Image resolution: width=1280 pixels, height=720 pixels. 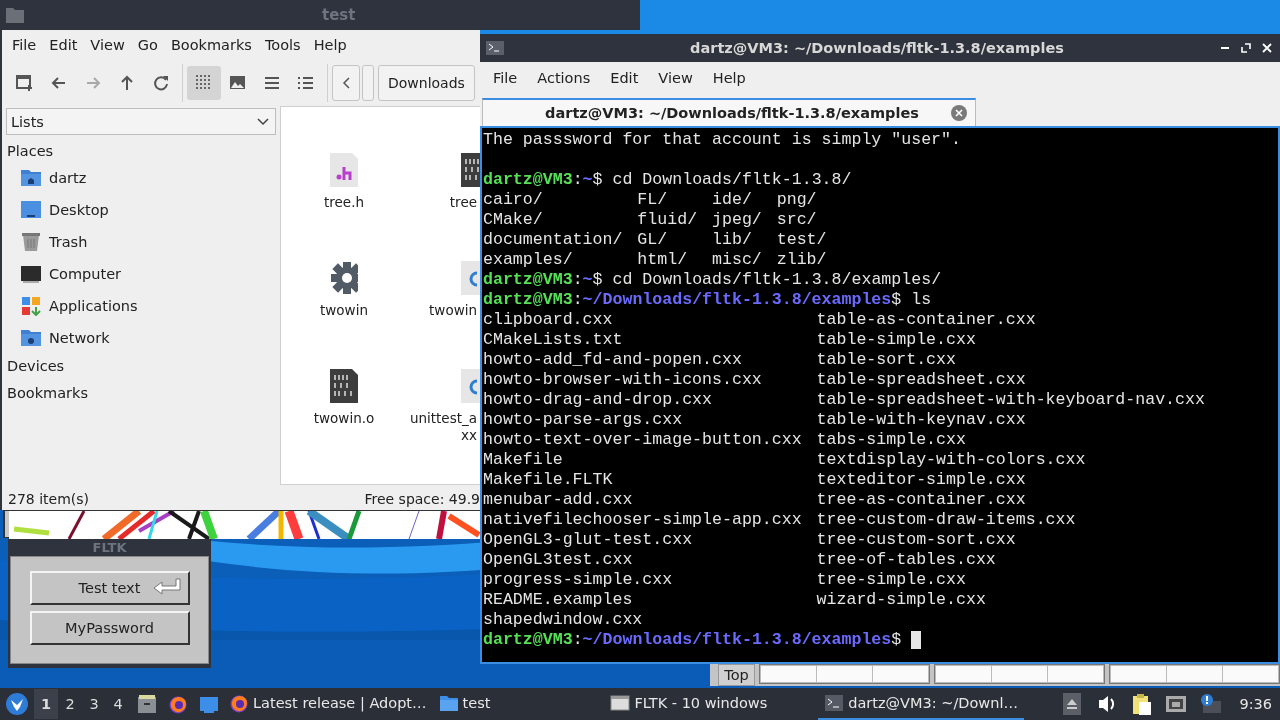 I want to click on file-name: twowin.o, so click(x=344, y=418).